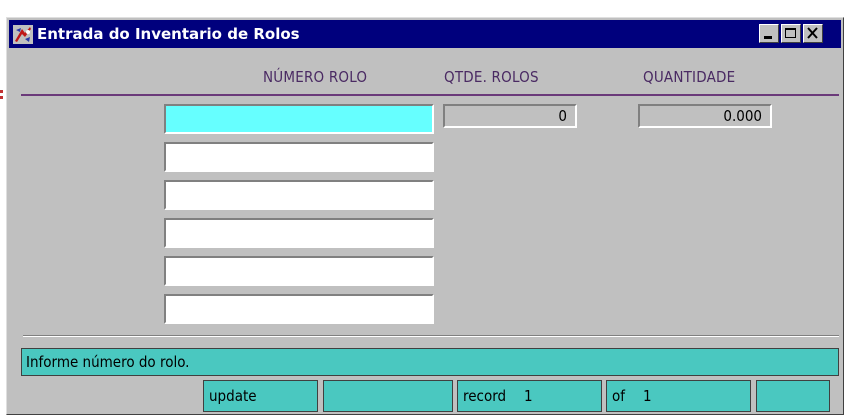 The width and height of the screenshot is (846, 417). I want to click on record-label: record, so click(485, 396).